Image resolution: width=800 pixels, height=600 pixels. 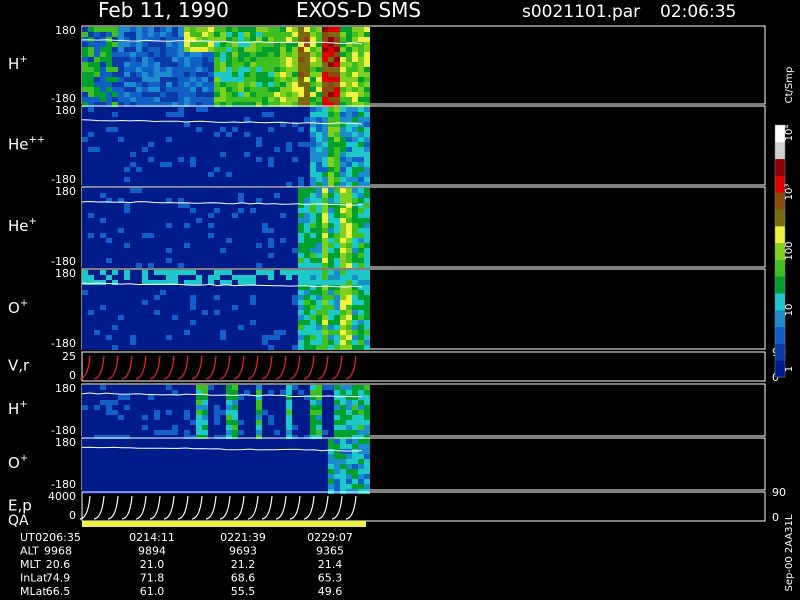 What do you see at coordinates (30, 564) in the screenshot?
I see `orbit-row-name-mlt: MLT` at bounding box center [30, 564].